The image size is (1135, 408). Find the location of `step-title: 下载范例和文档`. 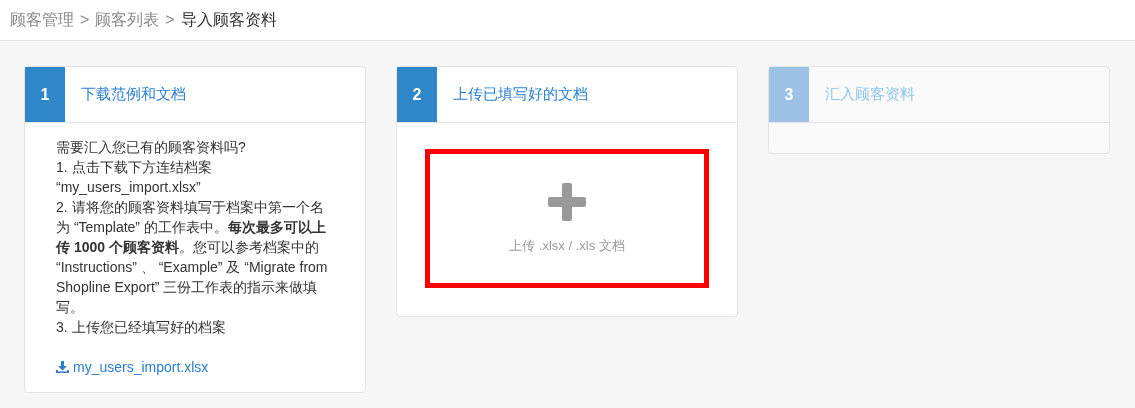

step-title: 下载范例和文档 is located at coordinates (133, 94).